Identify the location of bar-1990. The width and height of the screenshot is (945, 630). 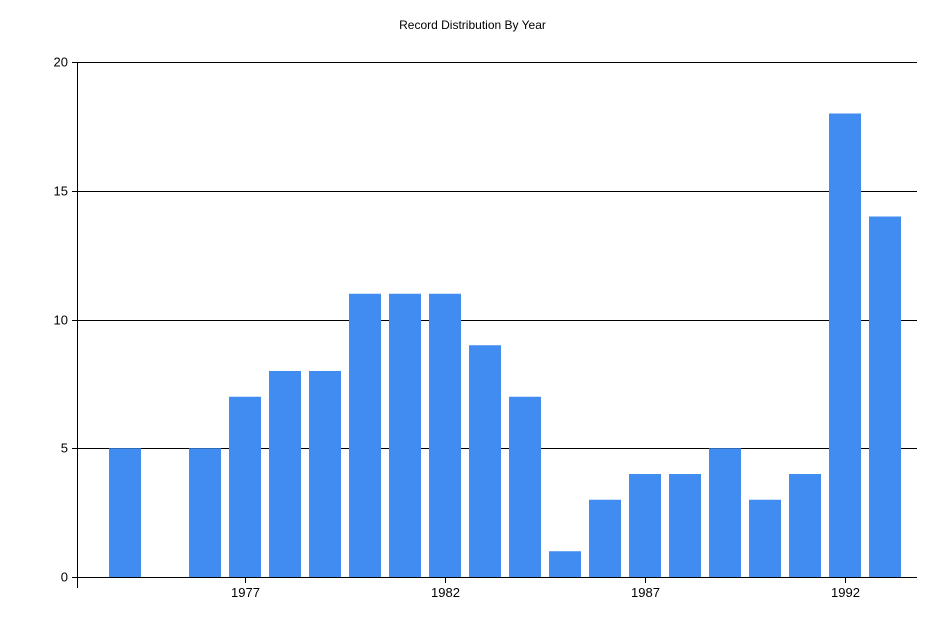
(765, 538).